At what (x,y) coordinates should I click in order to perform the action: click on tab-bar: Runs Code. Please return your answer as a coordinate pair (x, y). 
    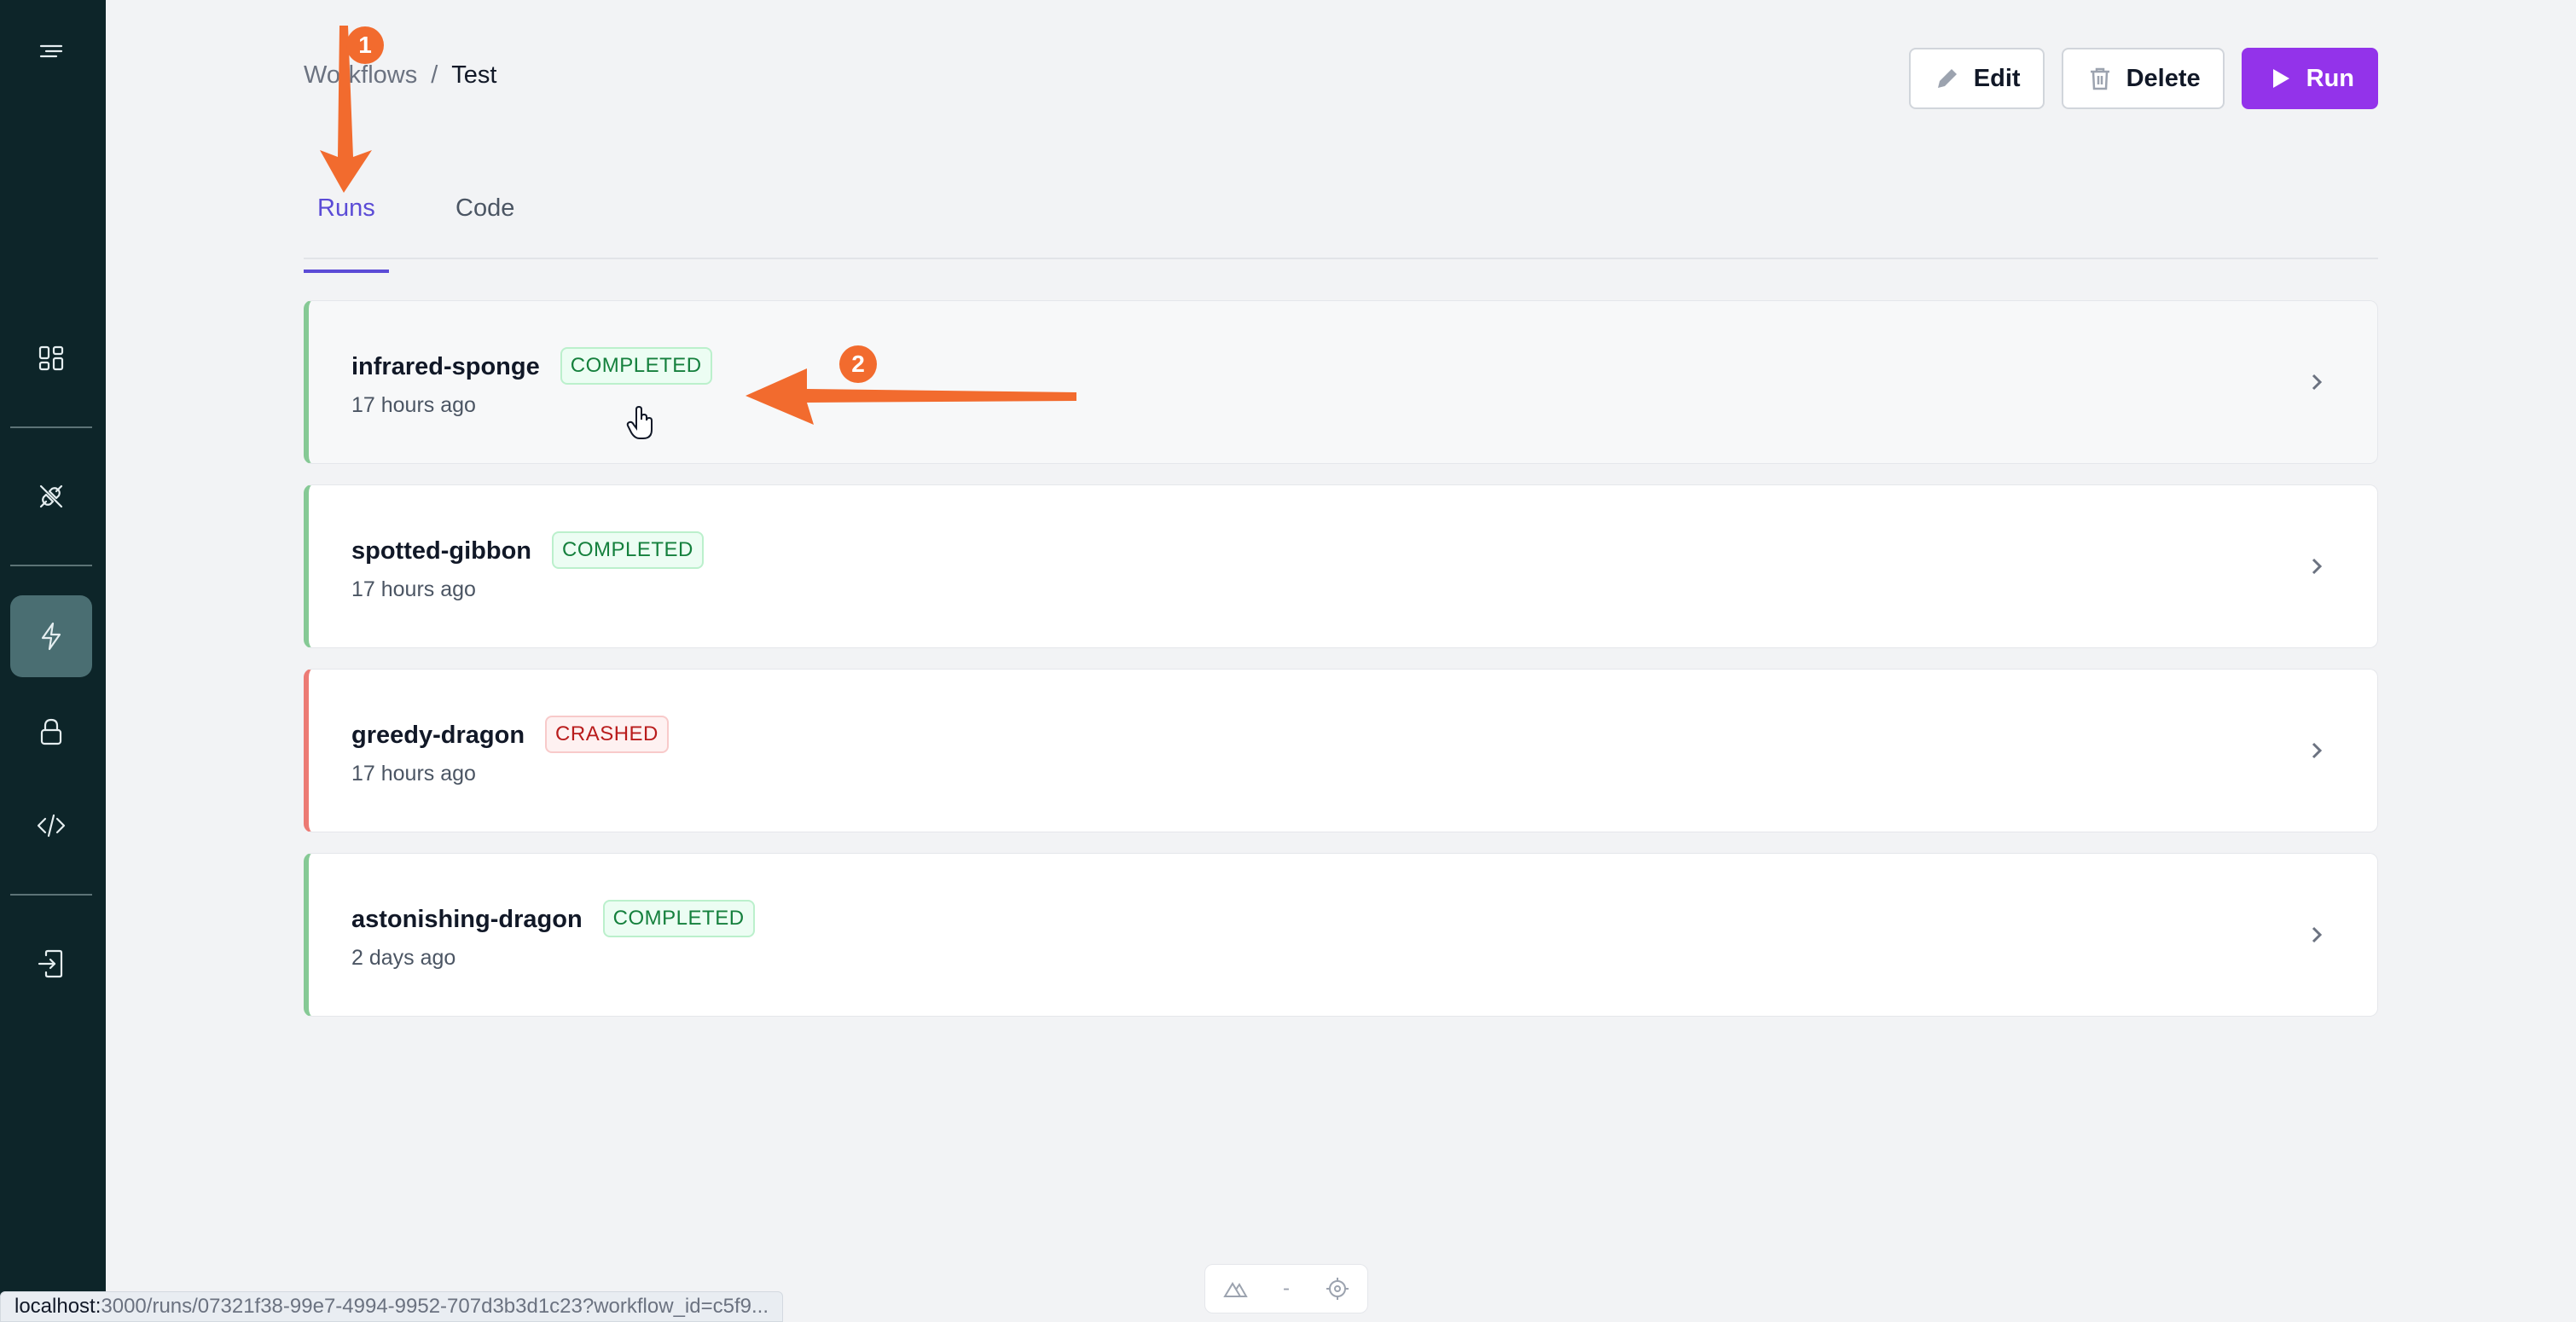
    Looking at the image, I should click on (1341, 226).